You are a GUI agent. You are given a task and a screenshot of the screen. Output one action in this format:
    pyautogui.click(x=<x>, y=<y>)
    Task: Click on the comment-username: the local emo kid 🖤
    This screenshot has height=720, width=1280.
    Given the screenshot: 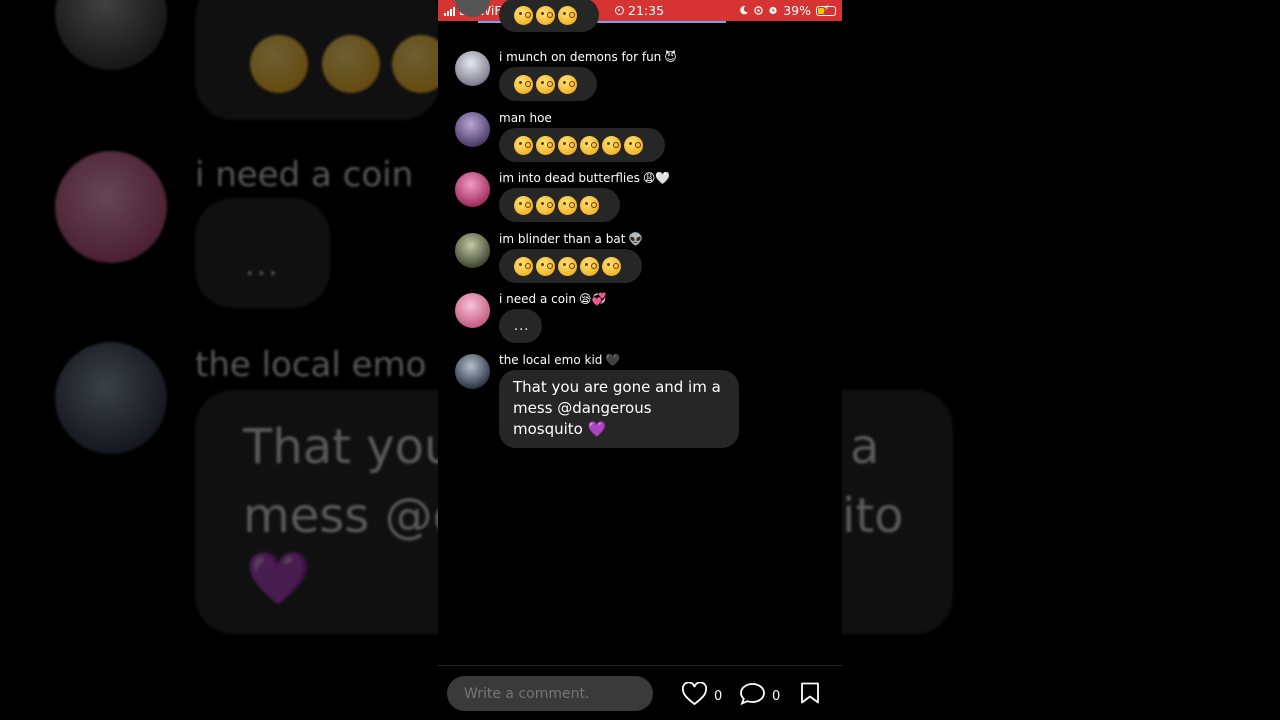 What is the action you would take?
    pyautogui.click(x=559, y=360)
    